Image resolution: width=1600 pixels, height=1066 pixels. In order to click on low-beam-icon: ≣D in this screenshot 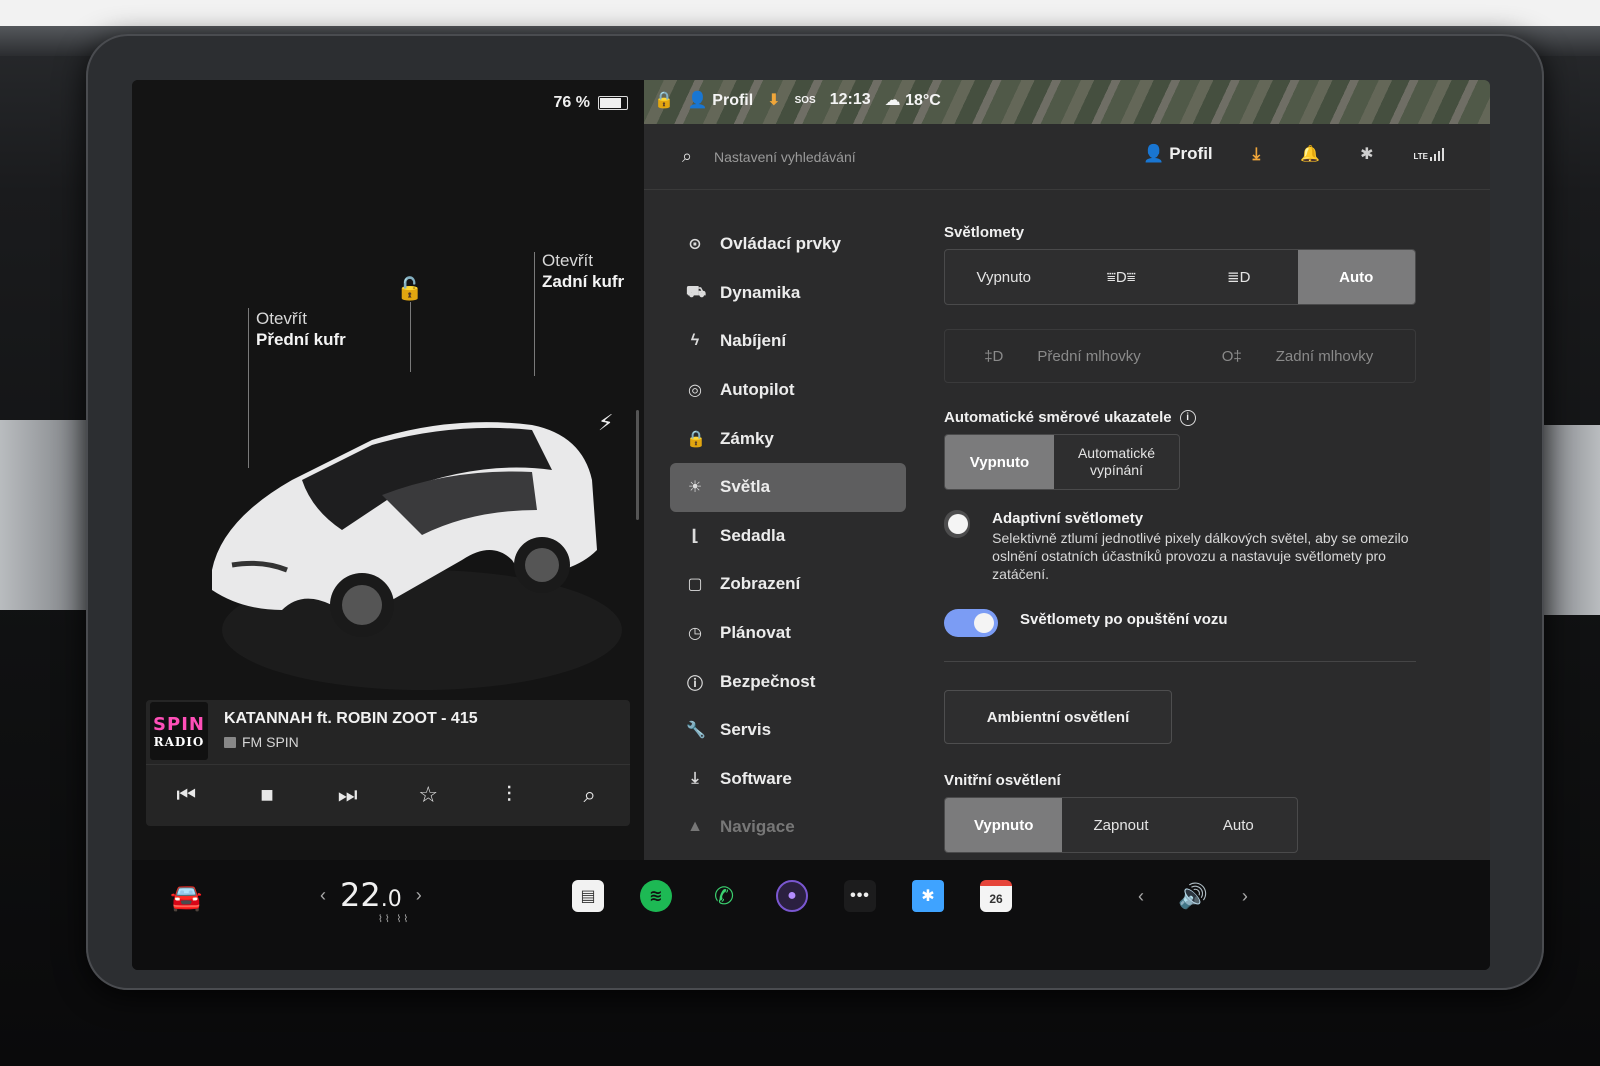, I will do `click(1239, 277)`.